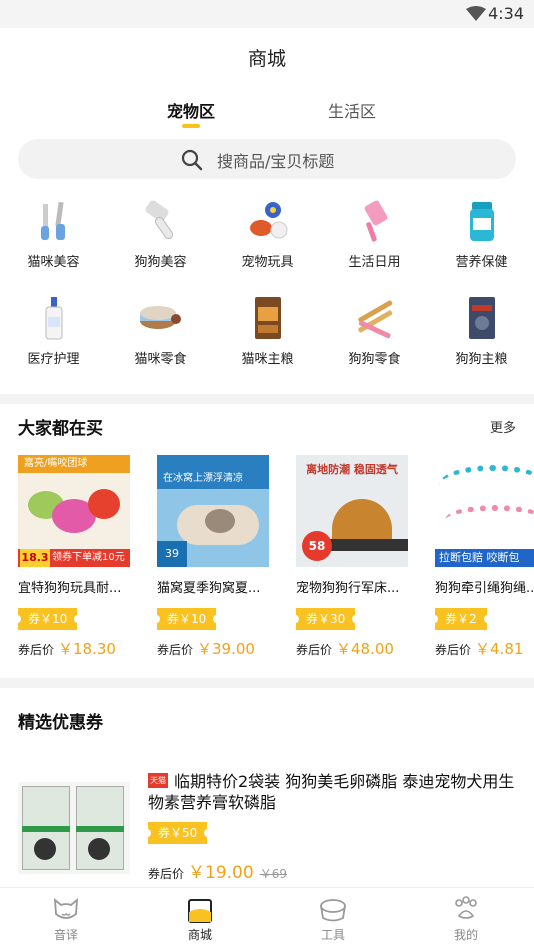 This screenshot has width=534, height=949. I want to click on category-dog-food: 狗狗主粮, so click(481, 330).